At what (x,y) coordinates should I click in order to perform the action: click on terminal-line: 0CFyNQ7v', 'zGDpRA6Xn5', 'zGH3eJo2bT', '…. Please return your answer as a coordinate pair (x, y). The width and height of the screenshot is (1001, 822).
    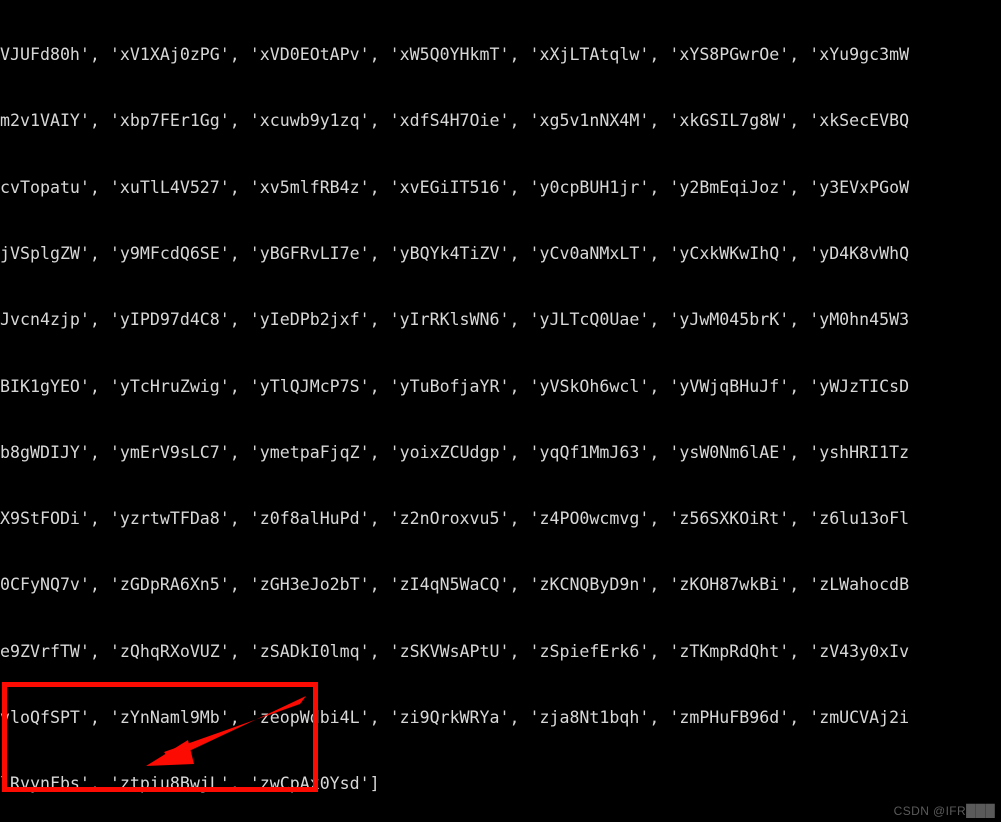
    Looking at the image, I should click on (455, 585).